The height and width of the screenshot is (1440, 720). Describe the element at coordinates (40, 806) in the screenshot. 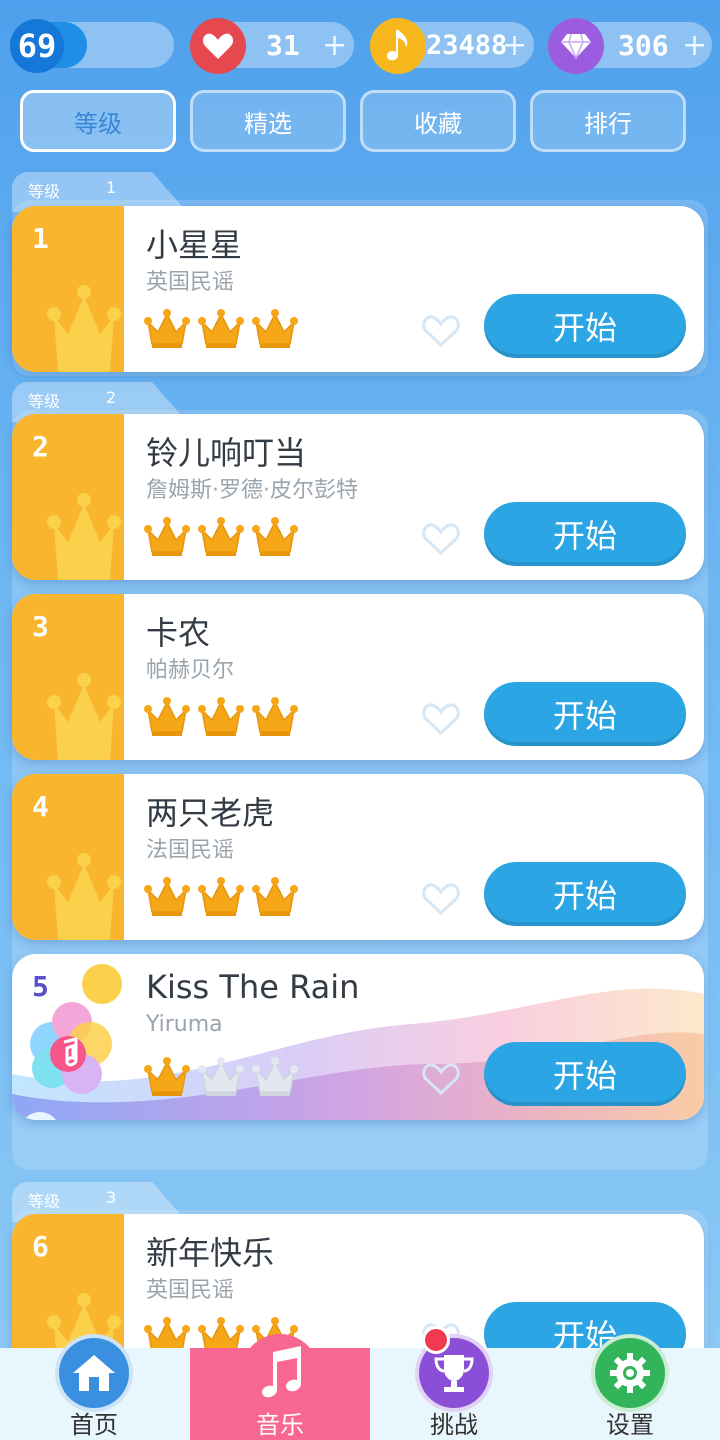

I see `song-number: 4` at that location.